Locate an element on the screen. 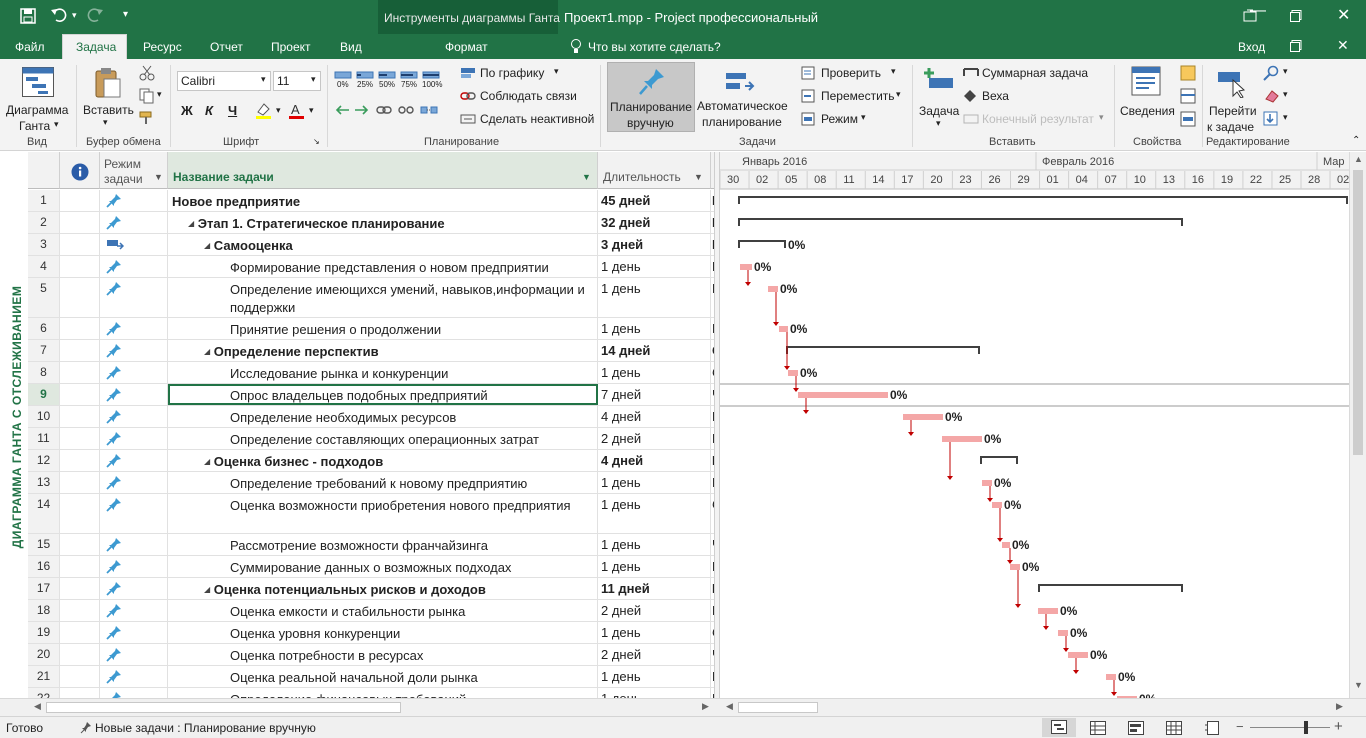  auto-schedule-button: Автоматическое планирование is located at coordinates (743, 97).